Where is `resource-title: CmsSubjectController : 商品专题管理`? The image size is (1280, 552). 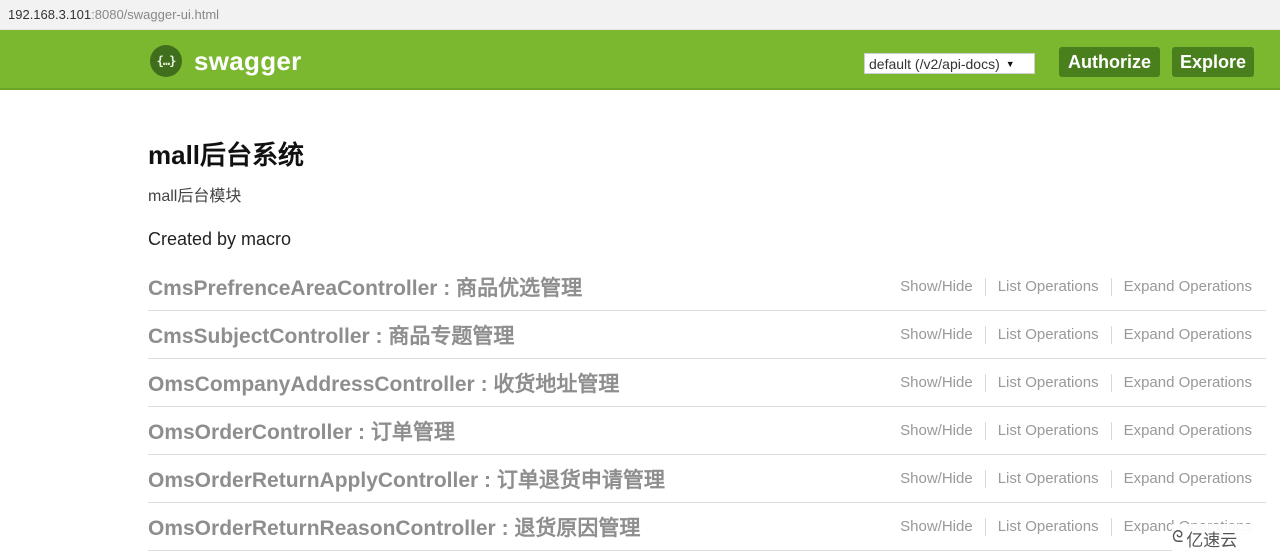
resource-title: CmsSubjectController : 商品专题管理 is located at coordinates (331, 335).